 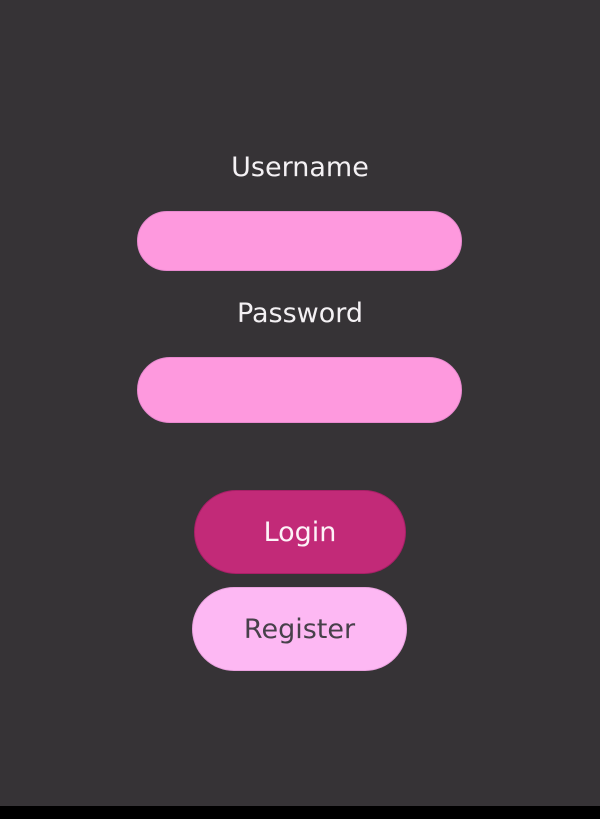 What do you see at coordinates (300, 313) in the screenshot?
I see `password-label: Password` at bounding box center [300, 313].